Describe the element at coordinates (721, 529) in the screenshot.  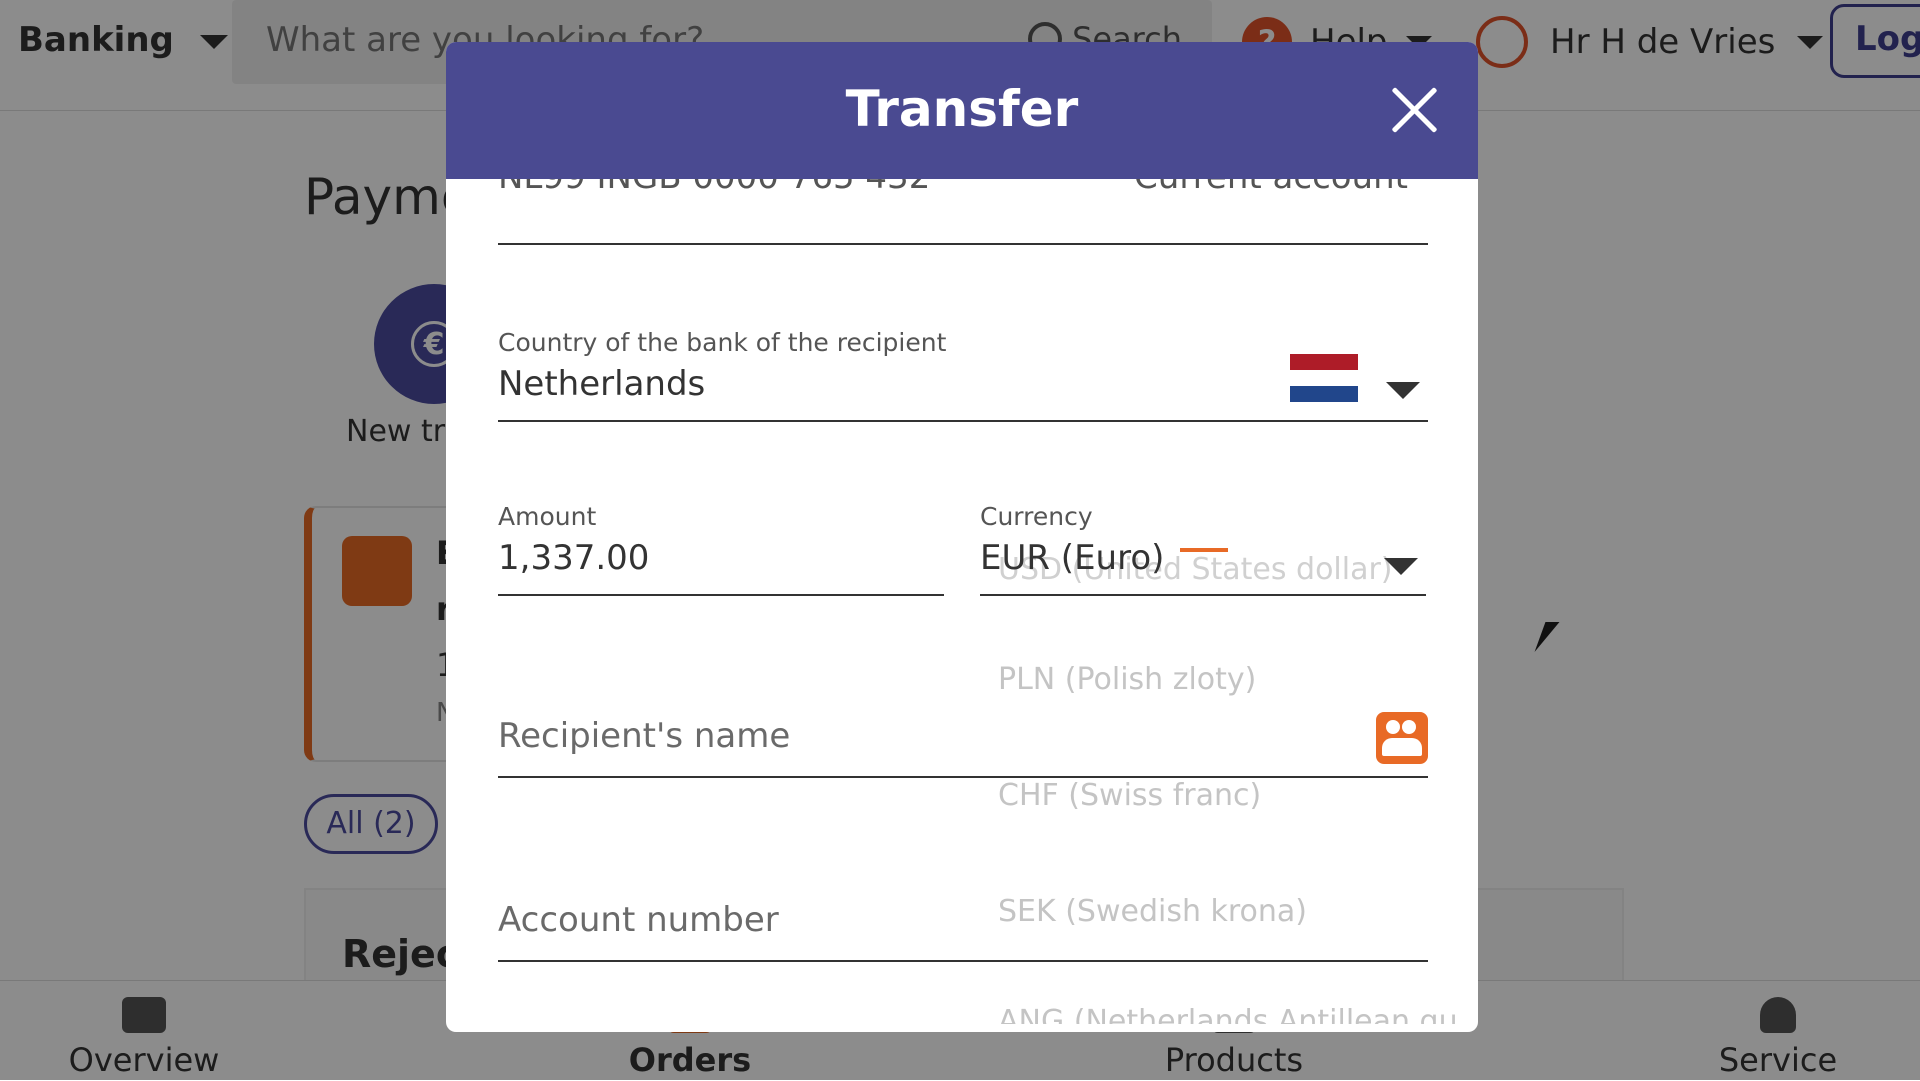
I see `amount-field: Amount 1,337.00` at that location.